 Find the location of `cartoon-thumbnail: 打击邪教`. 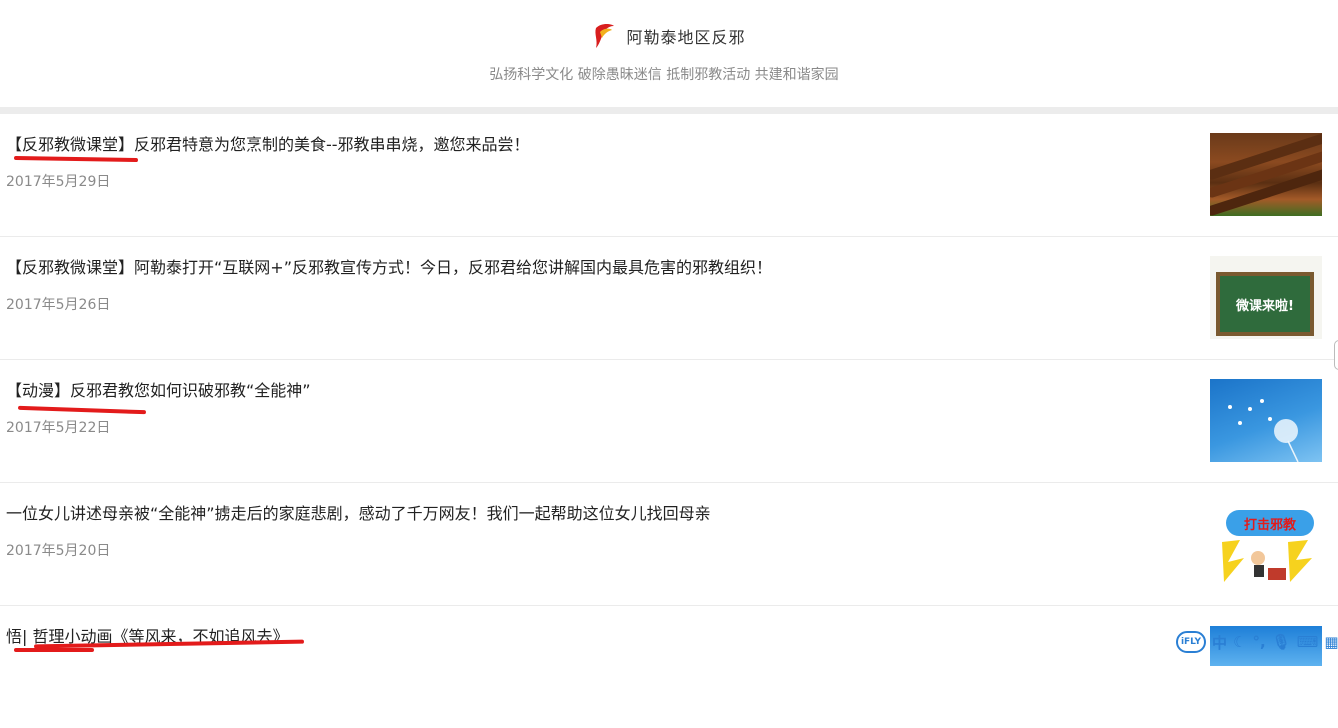

cartoon-thumbnail: 打击邪教 is located at coordinates (1266, 543).